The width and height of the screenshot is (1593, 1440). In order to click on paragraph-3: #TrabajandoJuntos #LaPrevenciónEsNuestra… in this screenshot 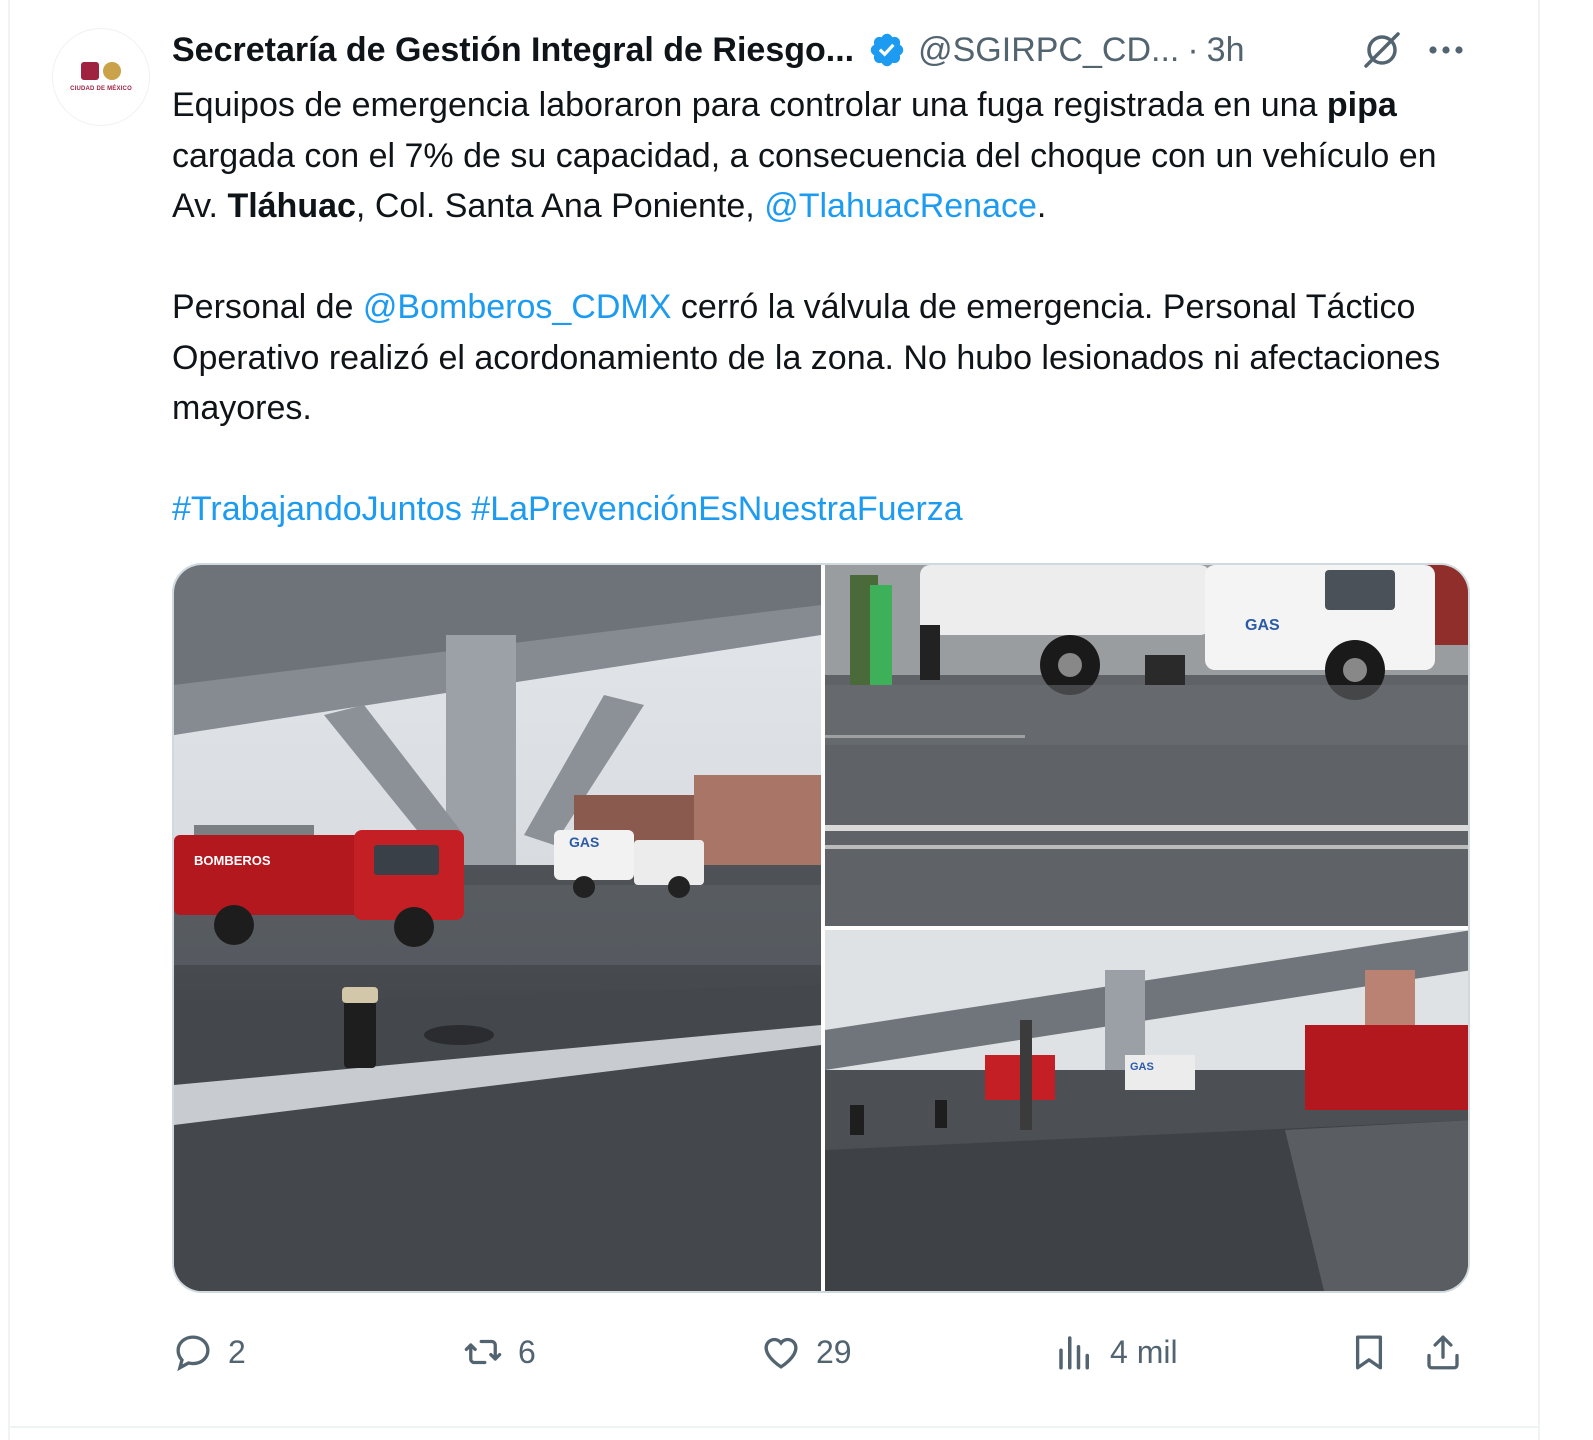, I will do `click(827, 509)`.